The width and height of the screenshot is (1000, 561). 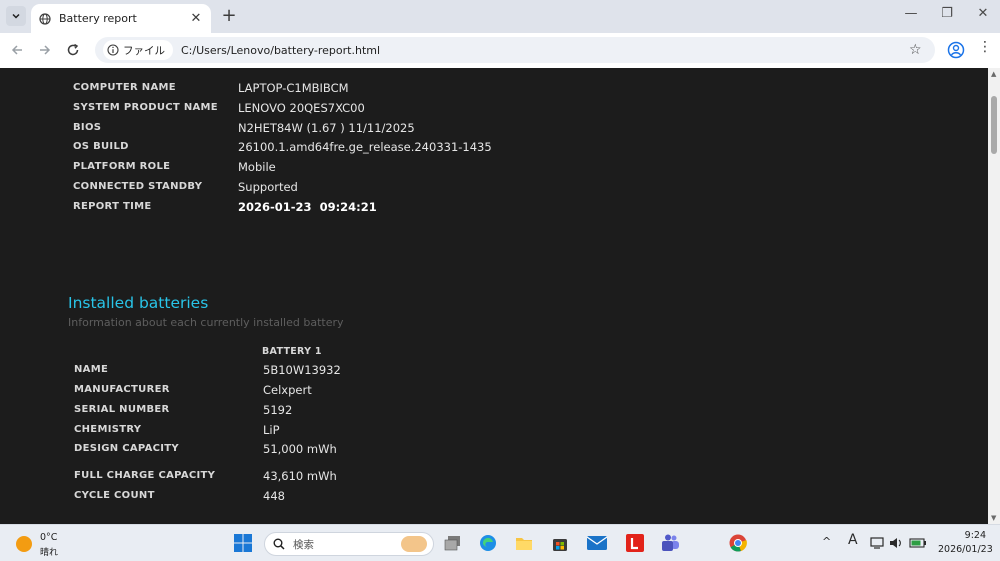 I want to click on info-icon, so click(x=113, y=50).